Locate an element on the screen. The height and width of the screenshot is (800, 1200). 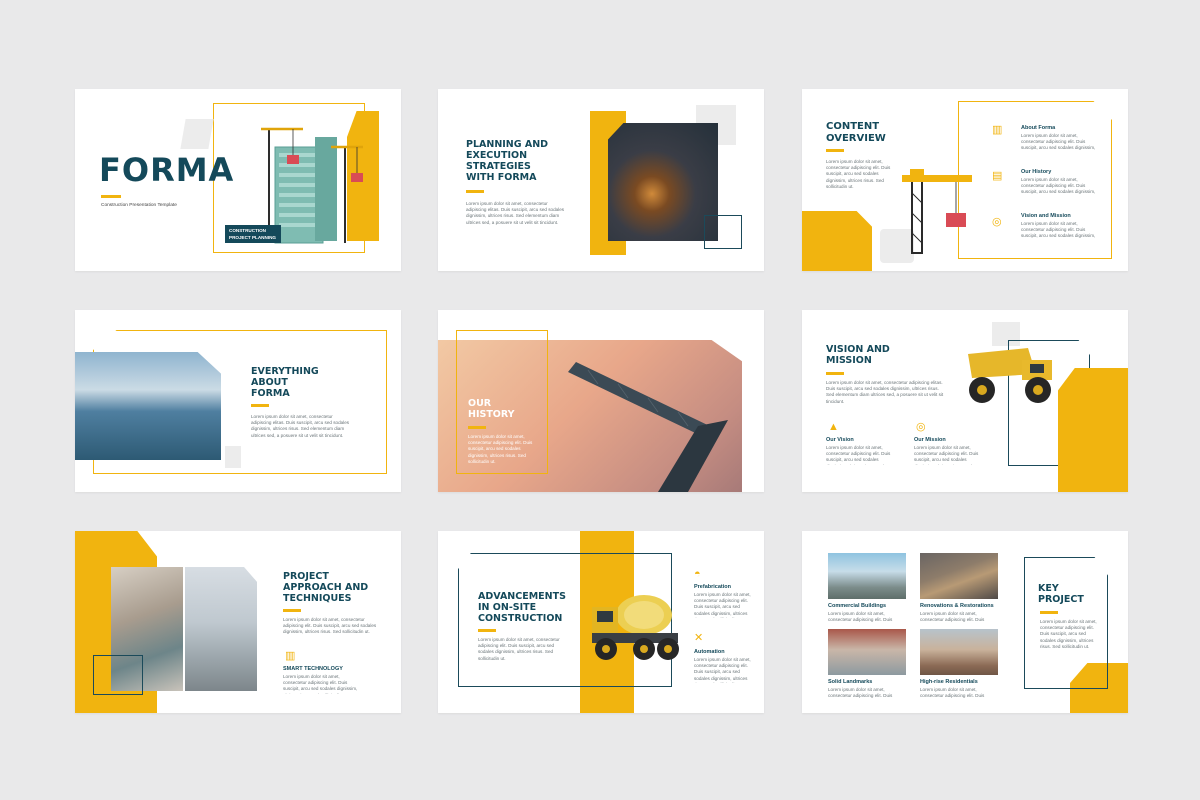
high-rise-residentials-photo is located at coordinates (959, 652).